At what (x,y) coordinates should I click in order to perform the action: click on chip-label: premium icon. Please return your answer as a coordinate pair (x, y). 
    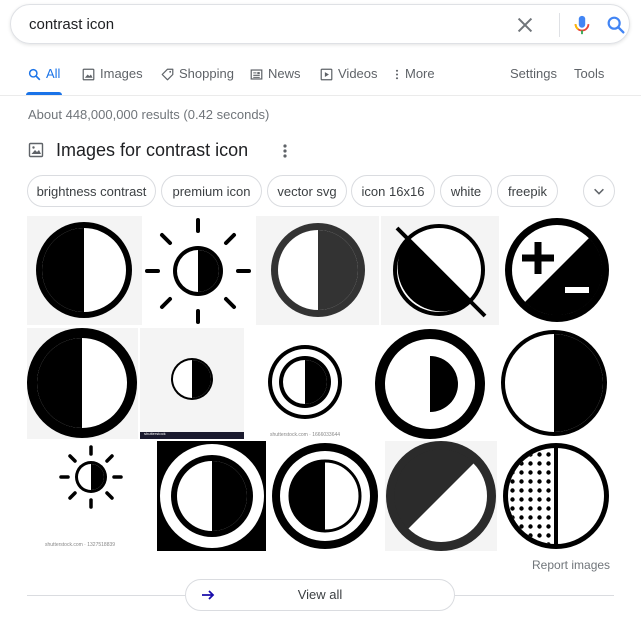
    Looking at the image, I should click on (211, 191).